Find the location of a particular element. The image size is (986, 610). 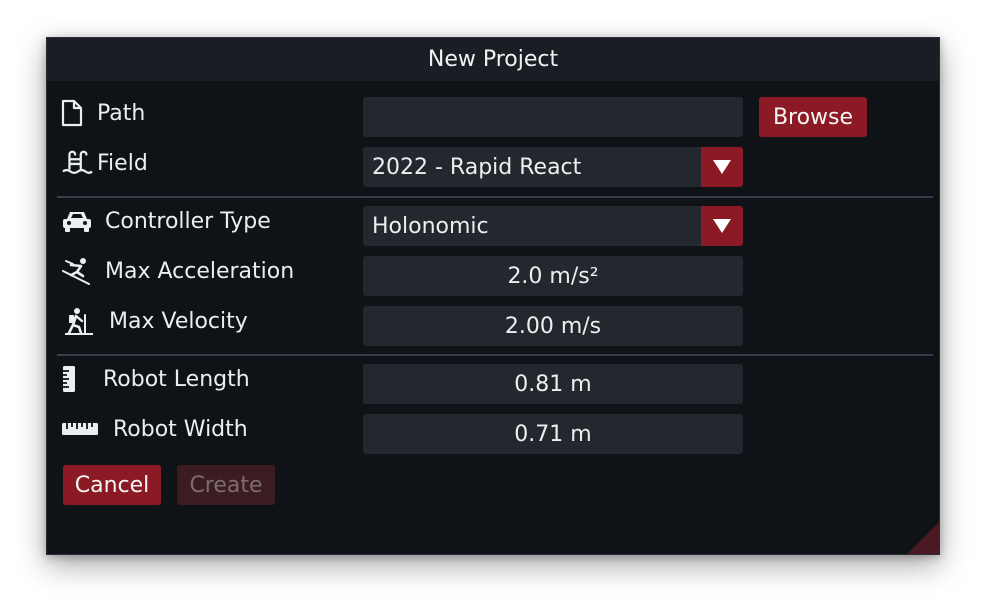

dialog-titlebar: New Project is located at coordinates (493, 59).